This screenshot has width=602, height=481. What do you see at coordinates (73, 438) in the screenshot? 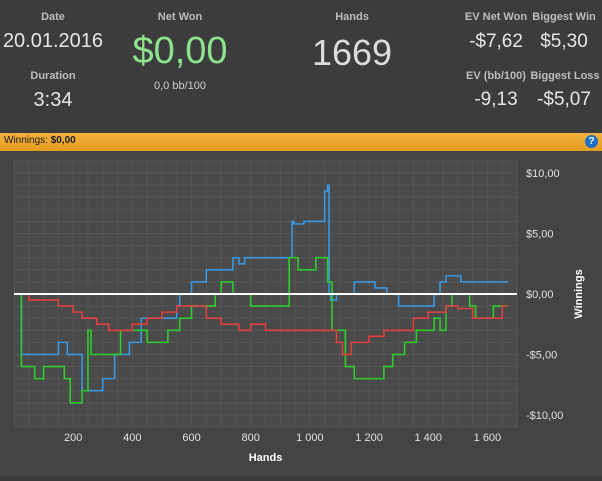
I see `x-tick-label: 200` at bounding box center [73, 438].